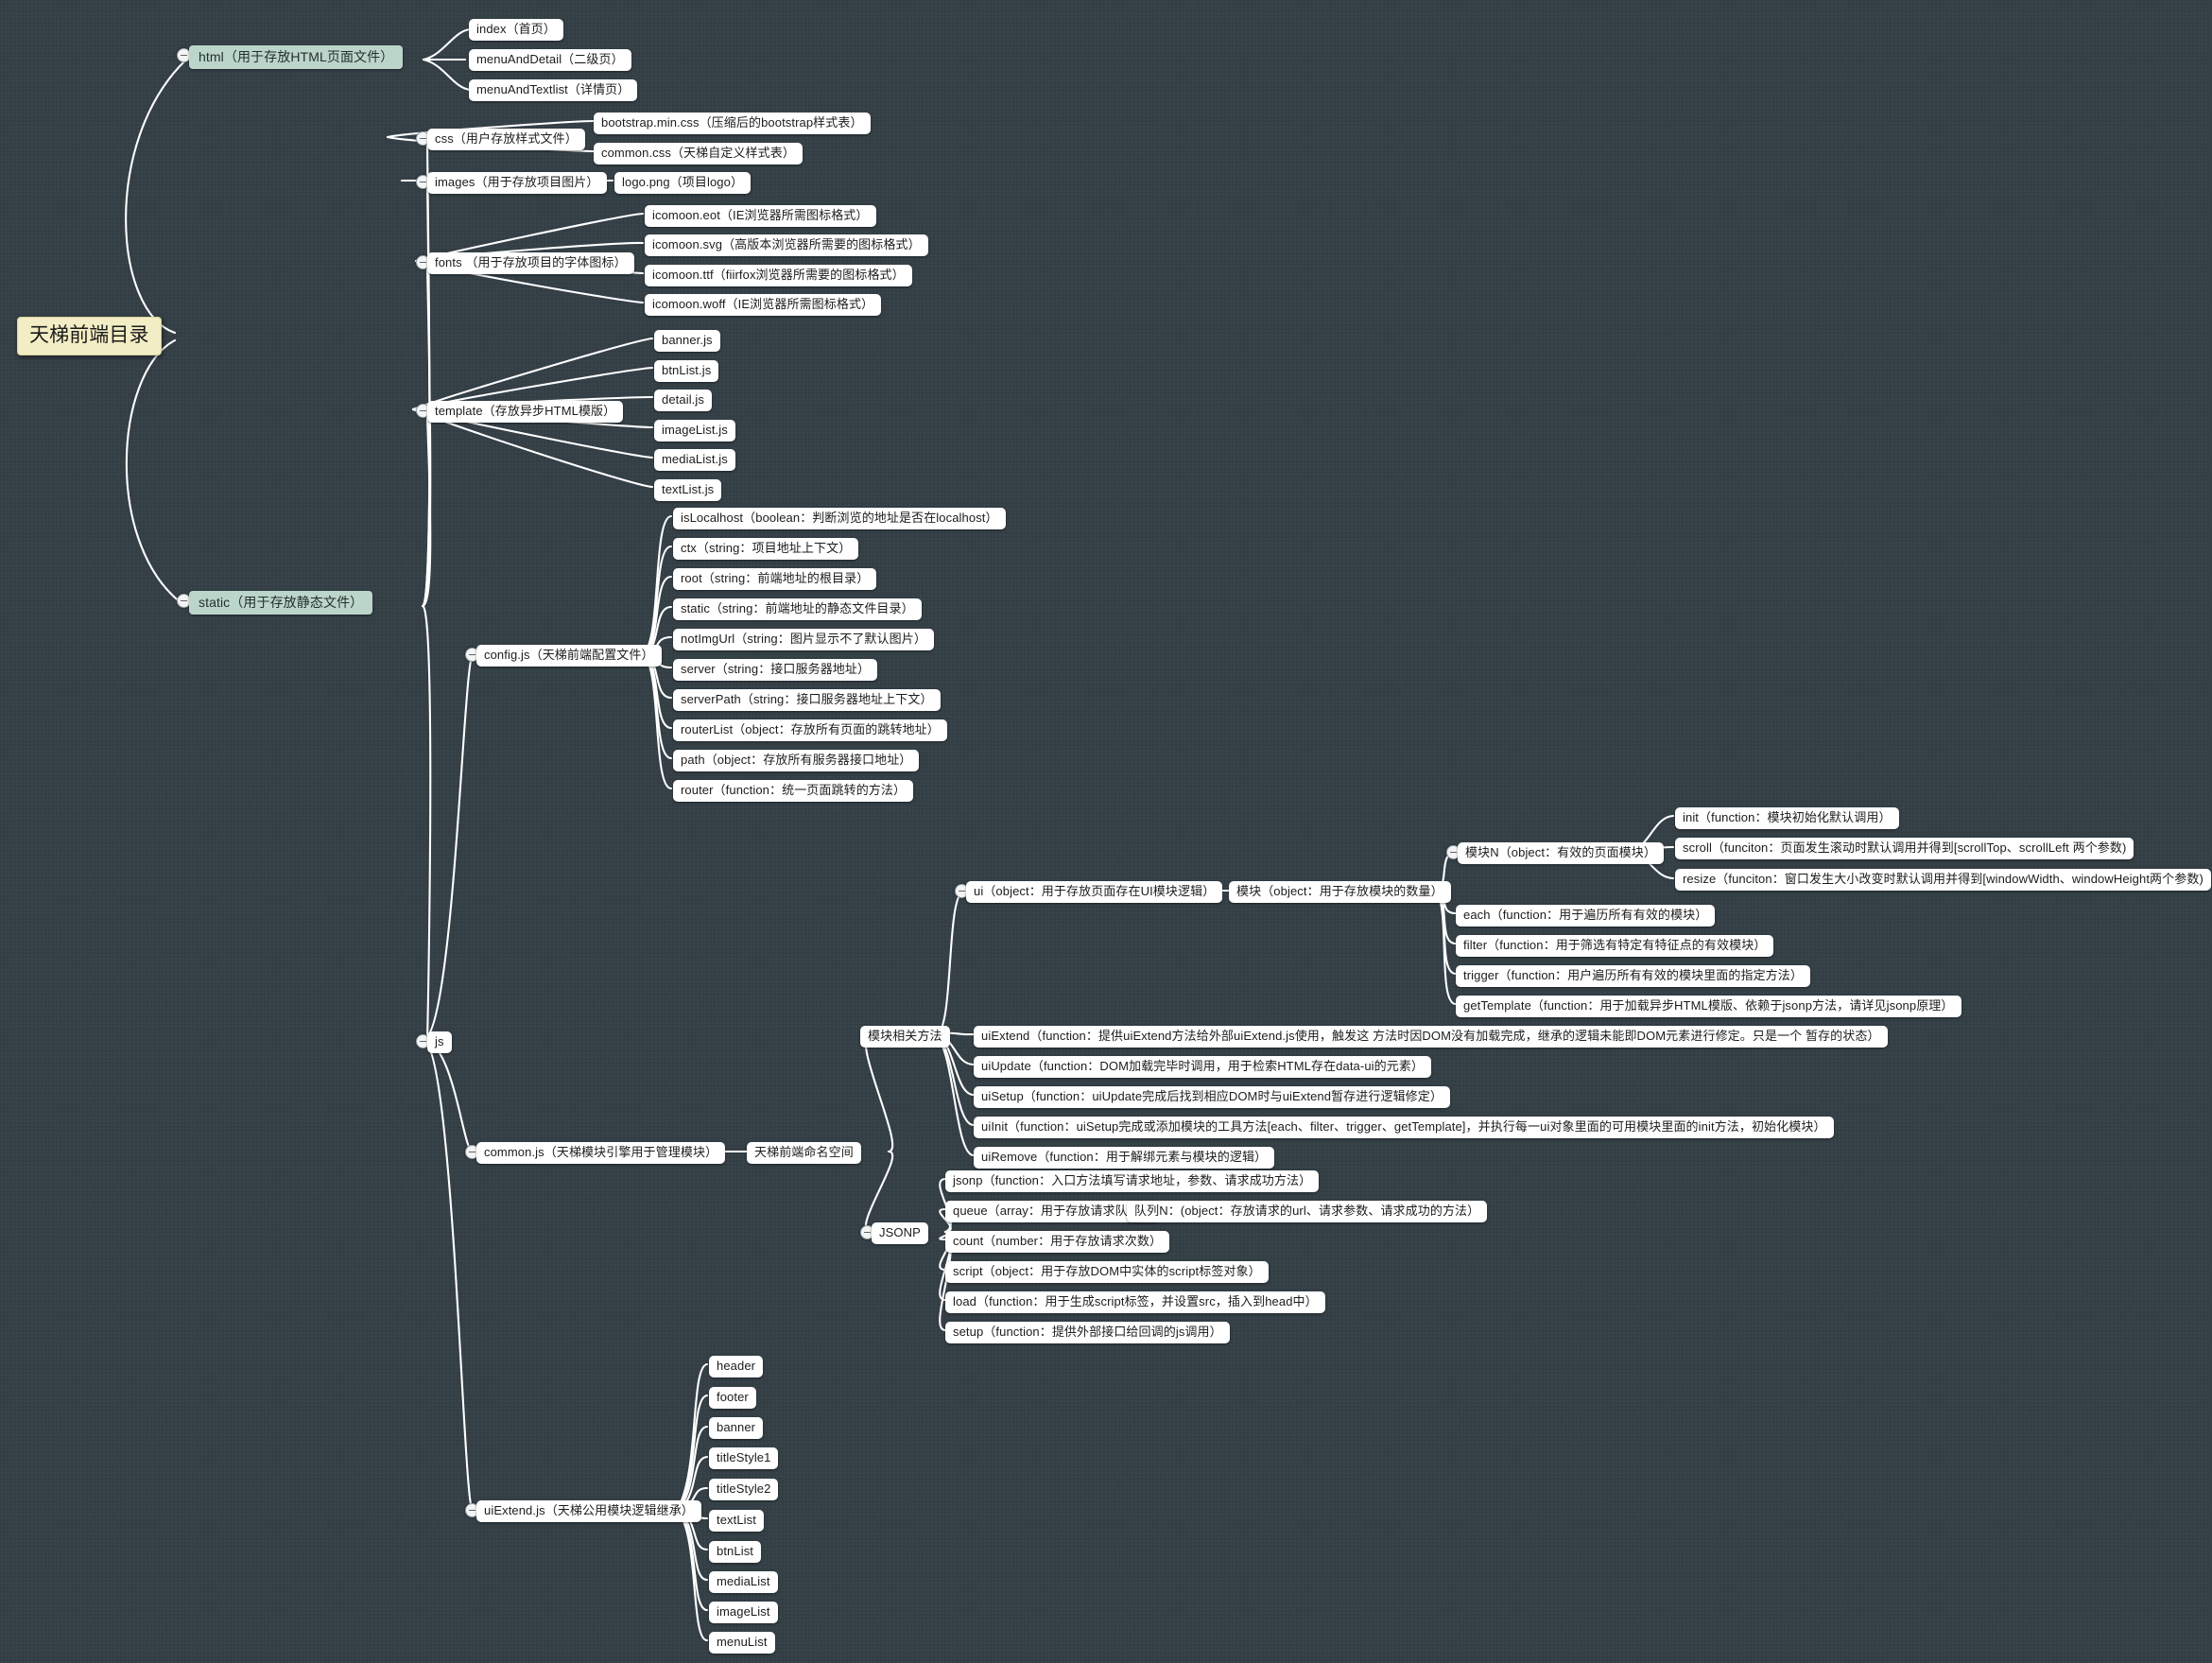 The image size is (2212, 1663). Describe the element at coordinates (569, 656) in the screenshot. I see `node-config: config.js（天梯前端配置文件）` at that location.